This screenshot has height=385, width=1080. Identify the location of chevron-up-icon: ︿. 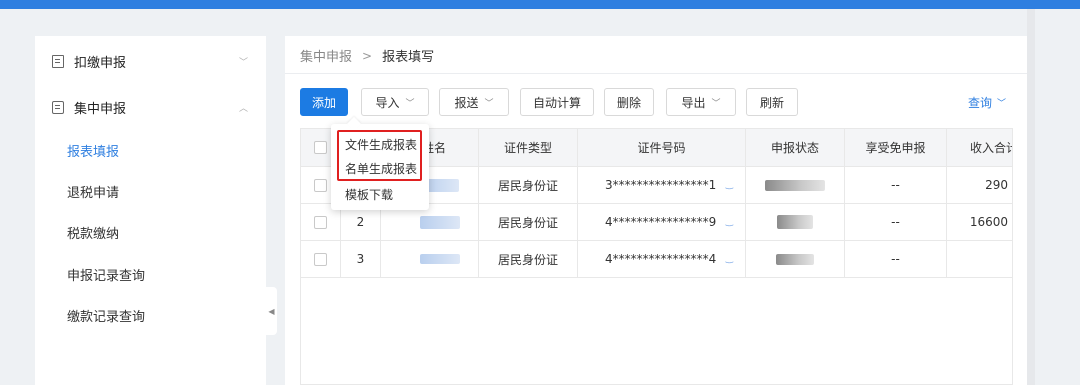
(243, 108).